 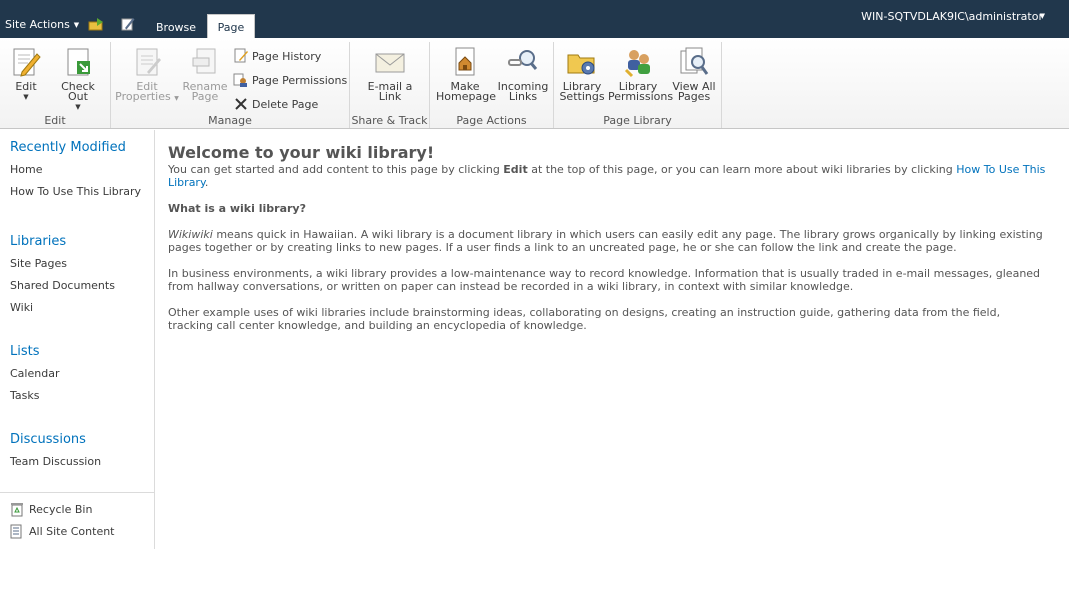 What do you see at coordinates (285, 104) in the screenshot?
I see `delete-page-label: Delete Page` at bounding box center [285, 104].